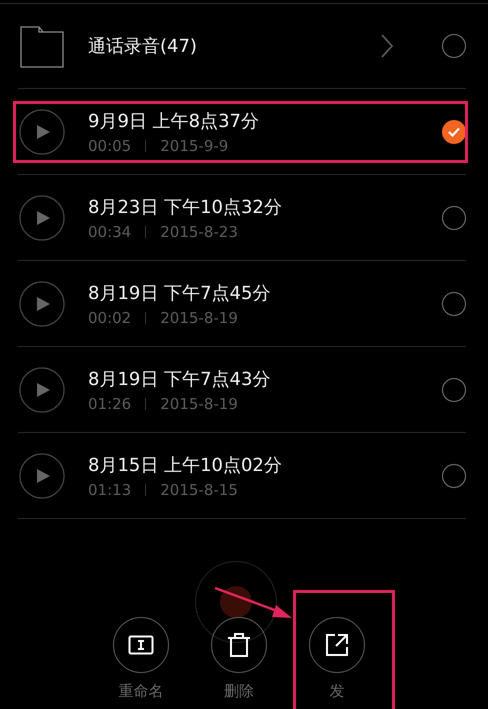 The width and height of the screenshot is (488, 709). What do you see at coordinates (234, 46) in the screenshot?
I see `folder-name: 通话录音(47)` at bounding box center [234, 46].